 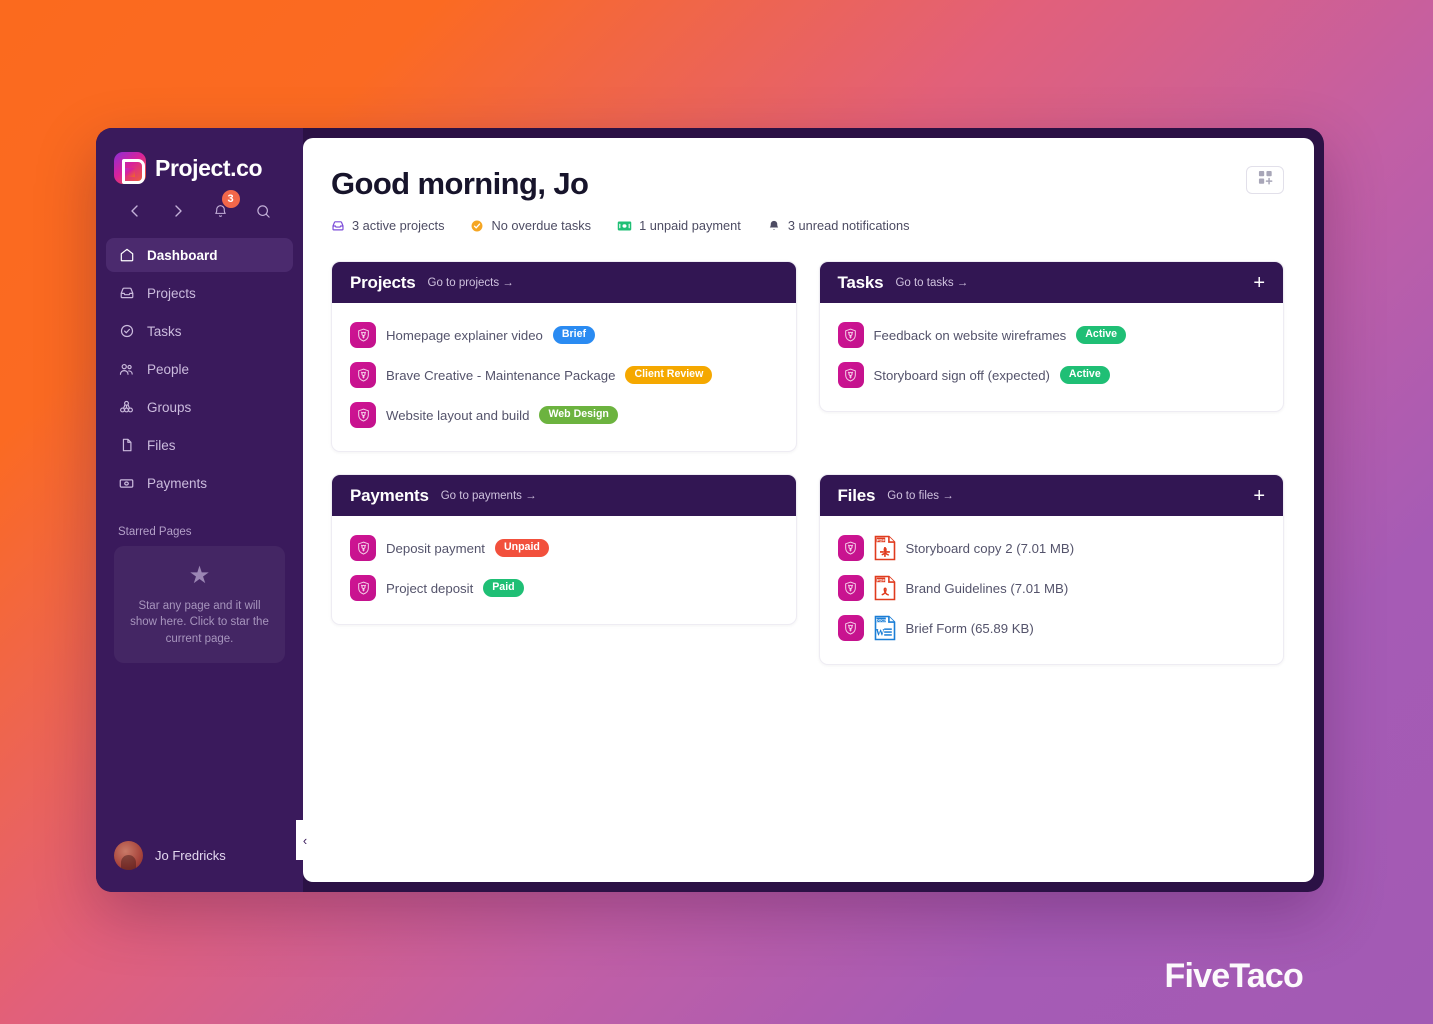 What do you see at coordinates (128, 855) in the screenshot?
I see `avatar` at bounding box center [128, 855].